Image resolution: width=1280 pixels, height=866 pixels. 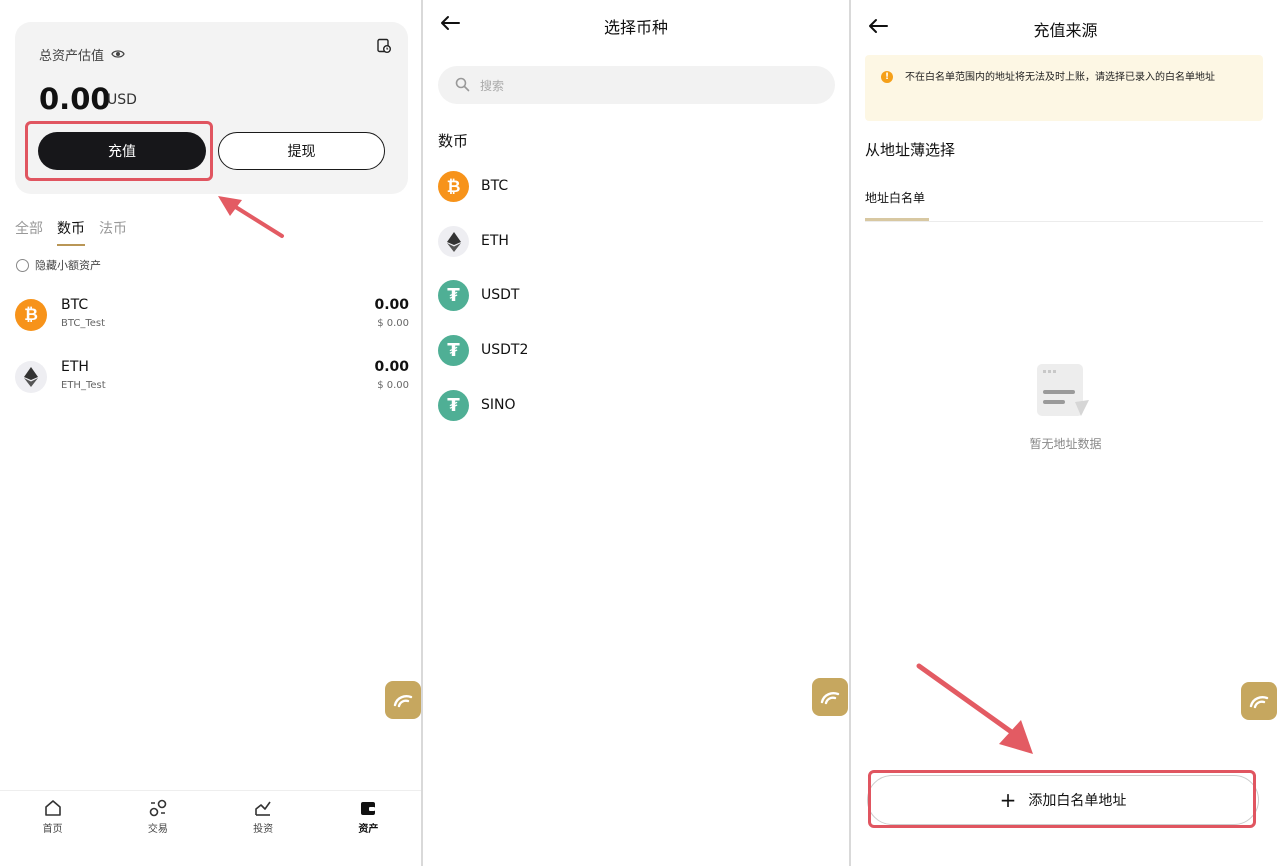 What do you see at coordinates (636, 351) in the screenshot?
I see `currency-list-item: ₮ USDT2` at bounding box center [636, 351].